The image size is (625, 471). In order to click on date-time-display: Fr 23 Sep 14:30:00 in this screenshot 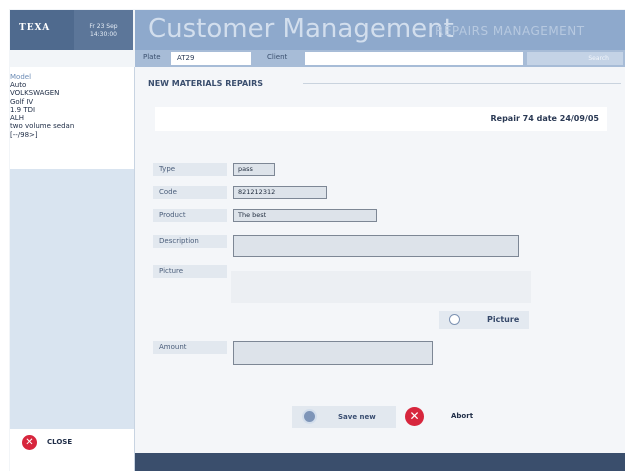, I will do `click(103, 30)`.